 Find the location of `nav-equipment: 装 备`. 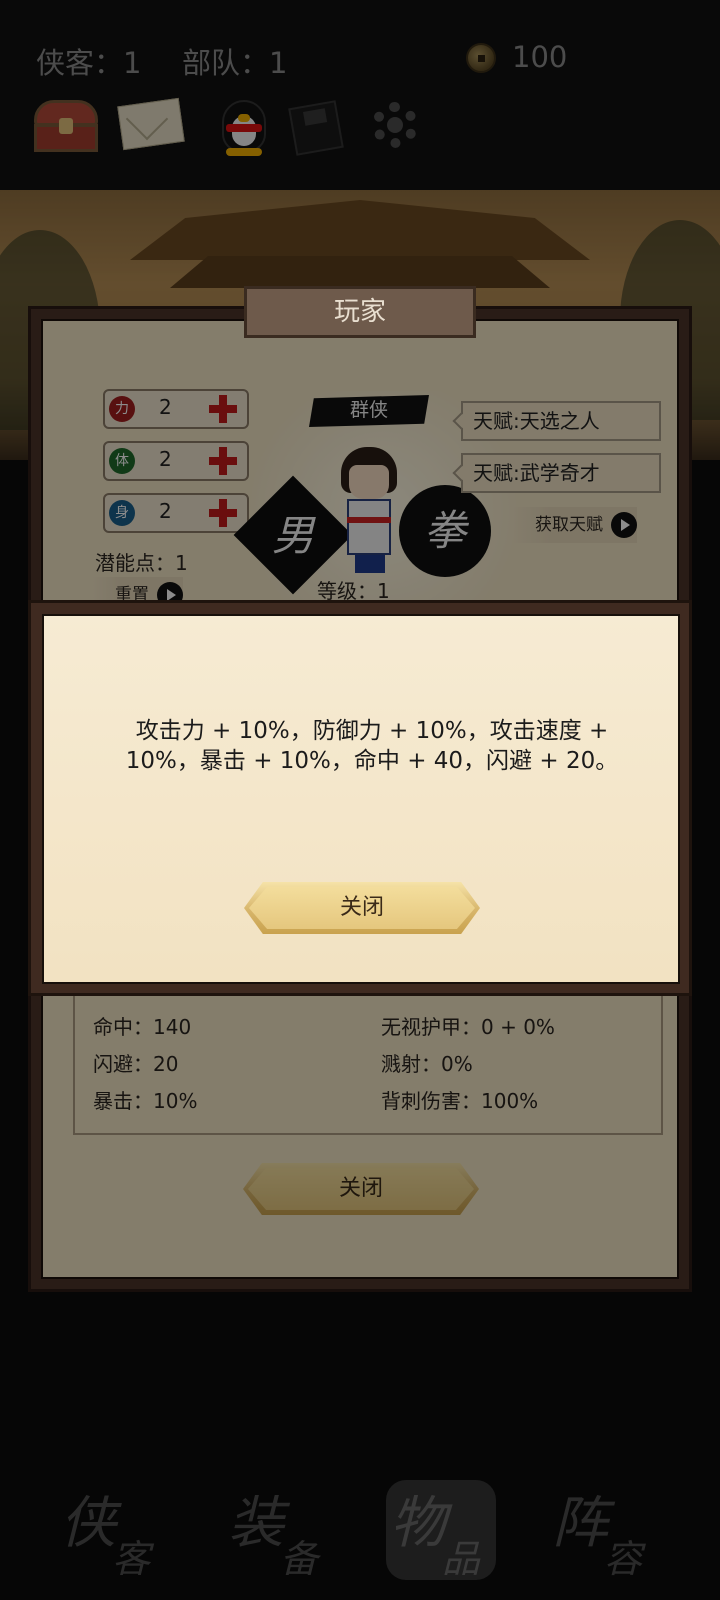

nav-equipment: 装 备 is located at coordinates (283, 1533).